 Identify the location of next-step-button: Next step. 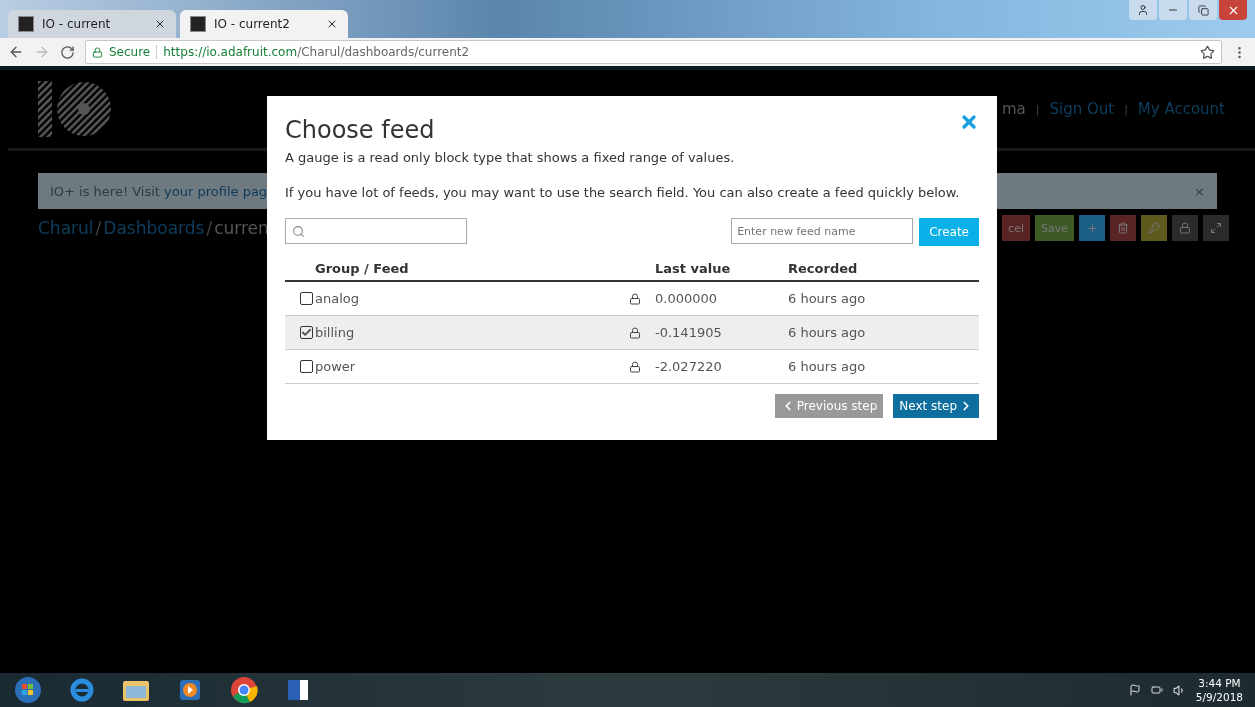
(936, 406).